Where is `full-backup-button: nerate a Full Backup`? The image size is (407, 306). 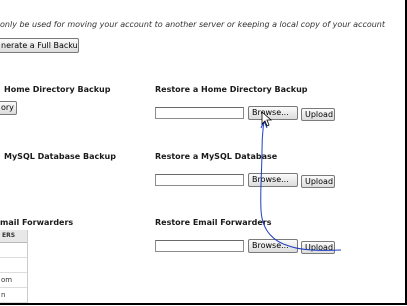
full-backup-button: nerate a Full Backup is located at coordinates (39, 45).